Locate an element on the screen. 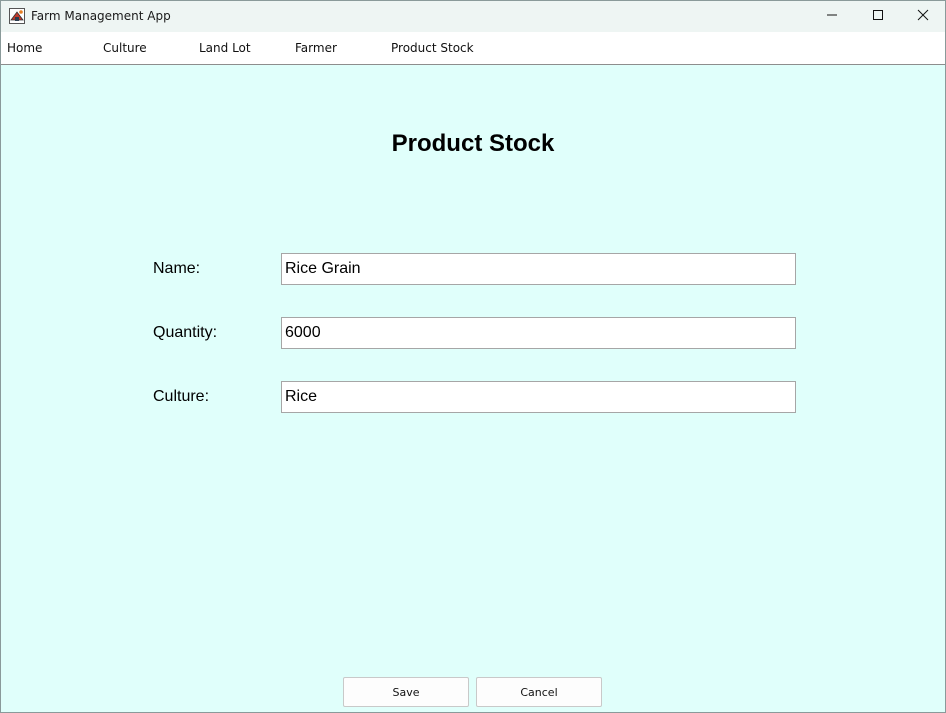  maximize-button is located at coordinates (878, 16).